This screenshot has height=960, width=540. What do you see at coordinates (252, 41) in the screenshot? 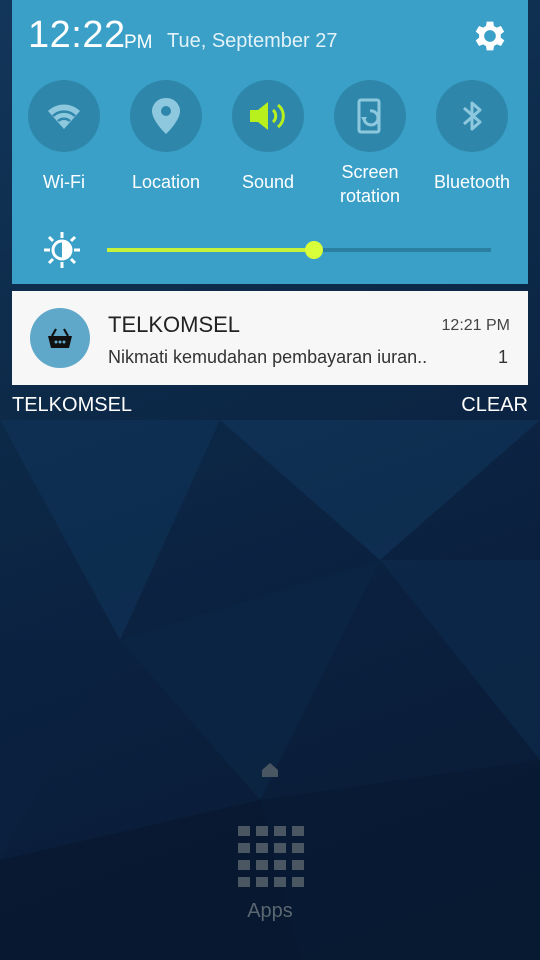
I see `date: Tue, September 27` at bounding box center [252, 41].